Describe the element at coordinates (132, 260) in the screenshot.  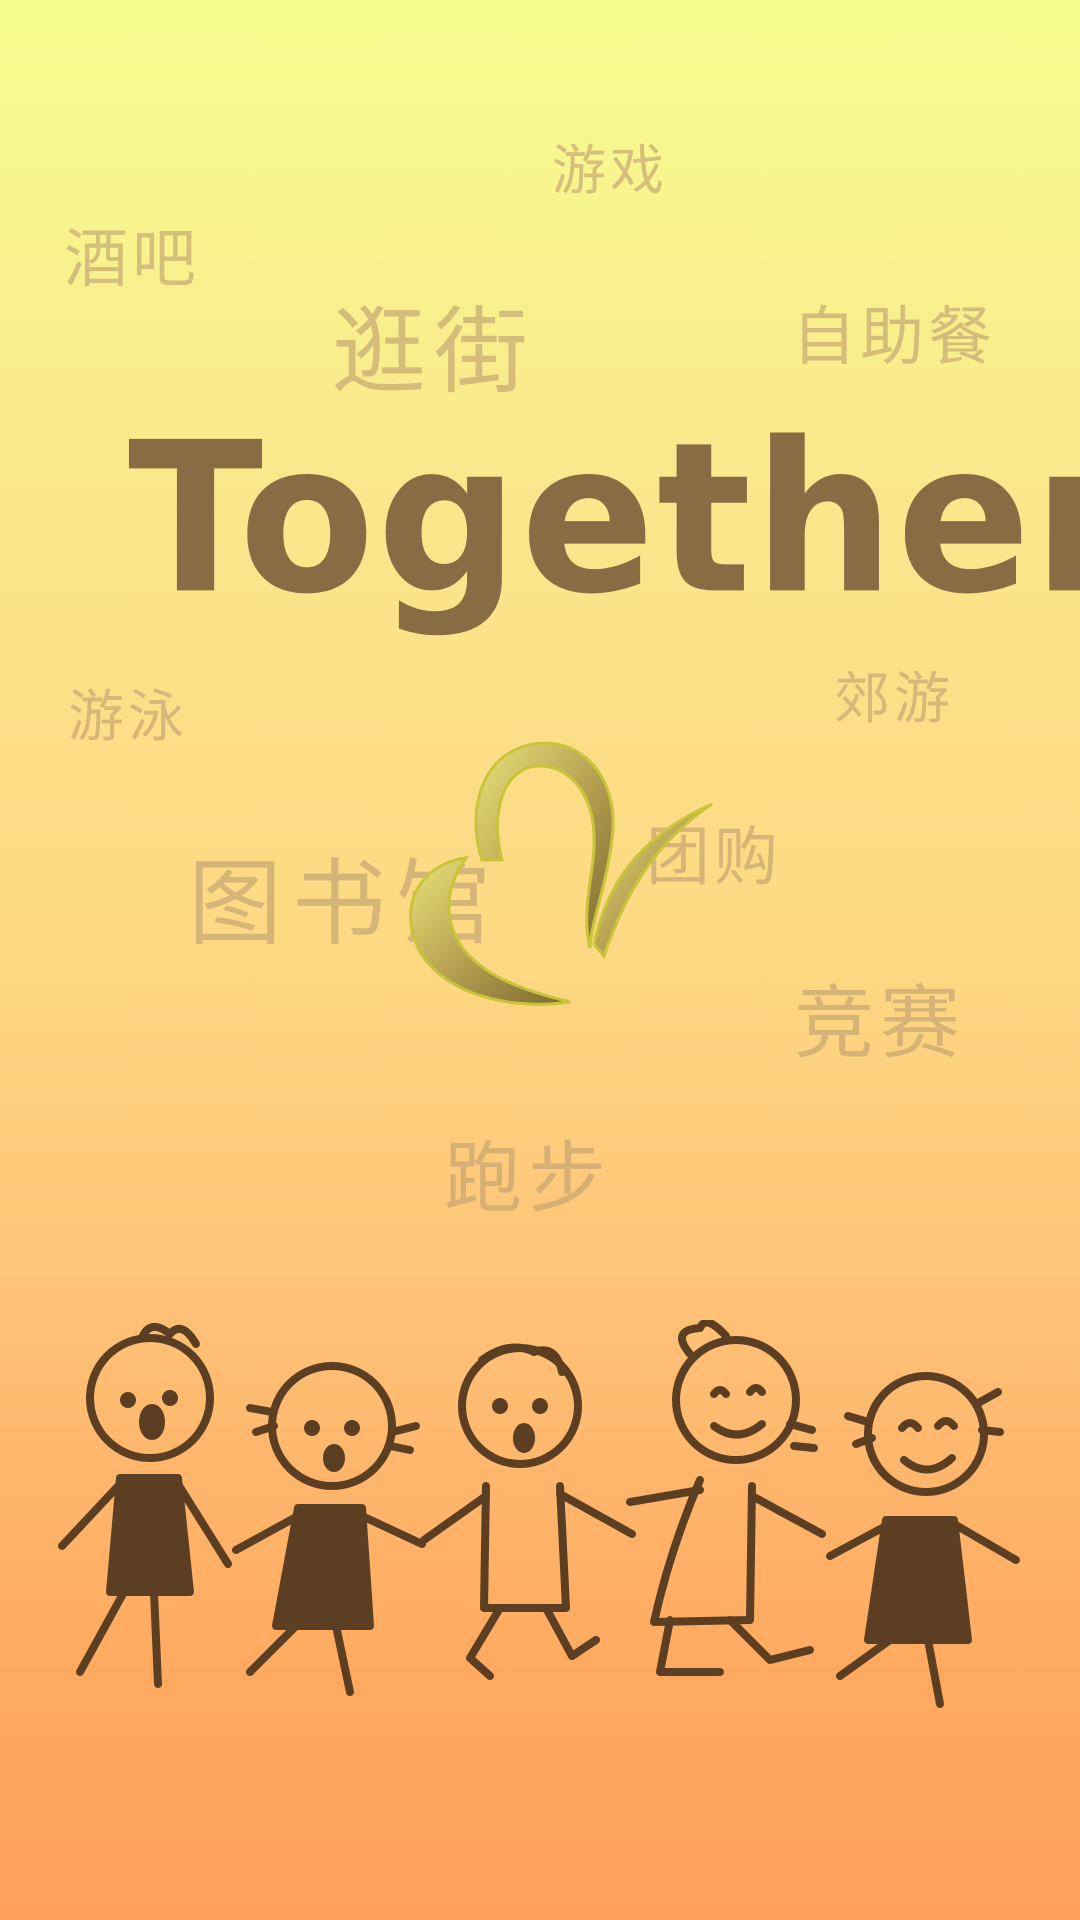
I see `tag-bar: 酒吧` at that location.